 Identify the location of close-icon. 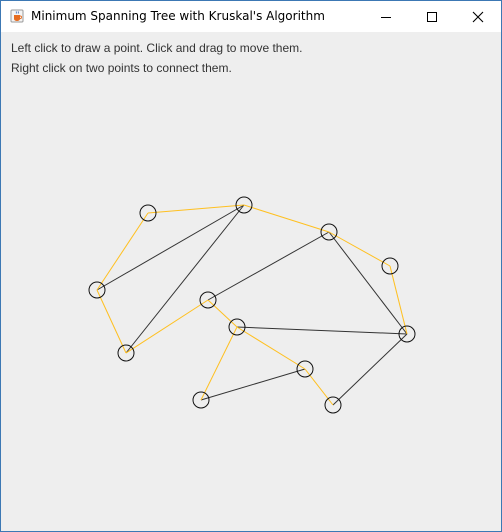
(478, 16).